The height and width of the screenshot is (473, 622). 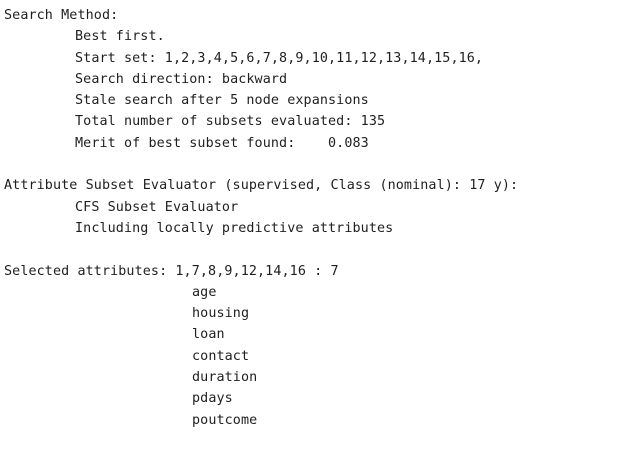 What do you see at coordinates (61, 15) in the screenshot?
I see `search-method-heading: Search Method:` at bounding box center [61, 15].